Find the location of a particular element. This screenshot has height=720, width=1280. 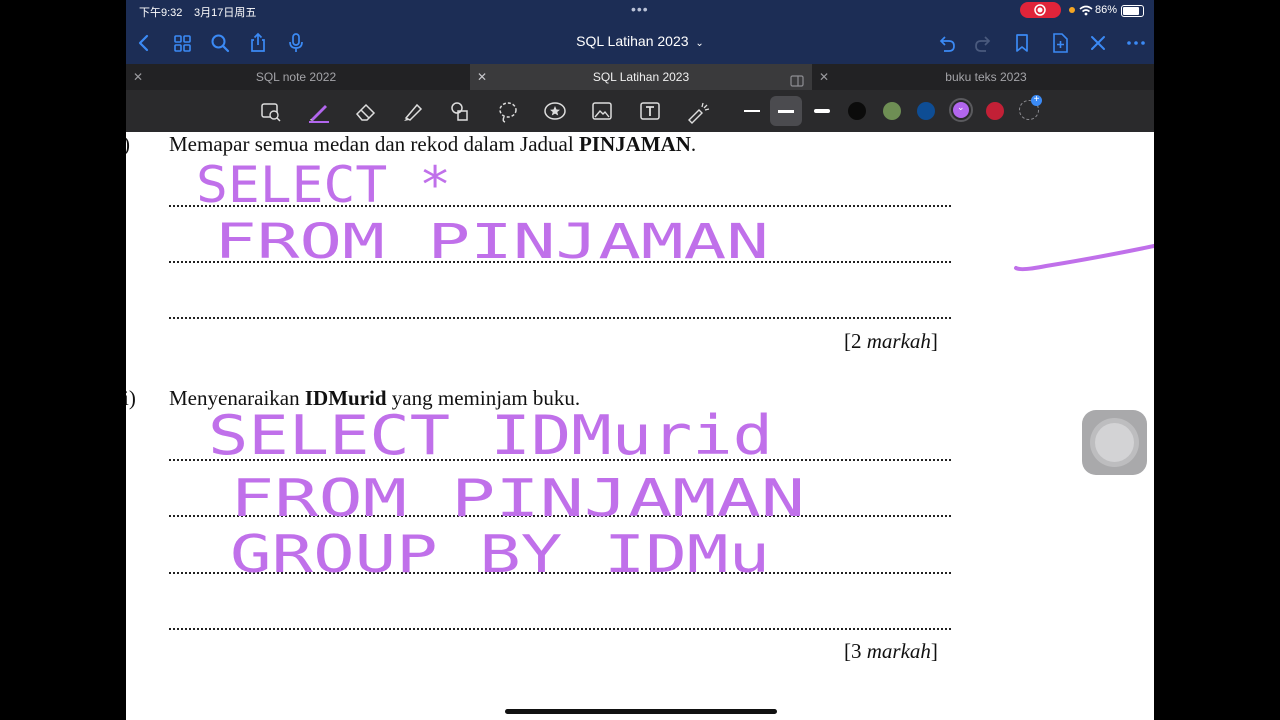

wifi-icon is located at coordinates (1086, 12).